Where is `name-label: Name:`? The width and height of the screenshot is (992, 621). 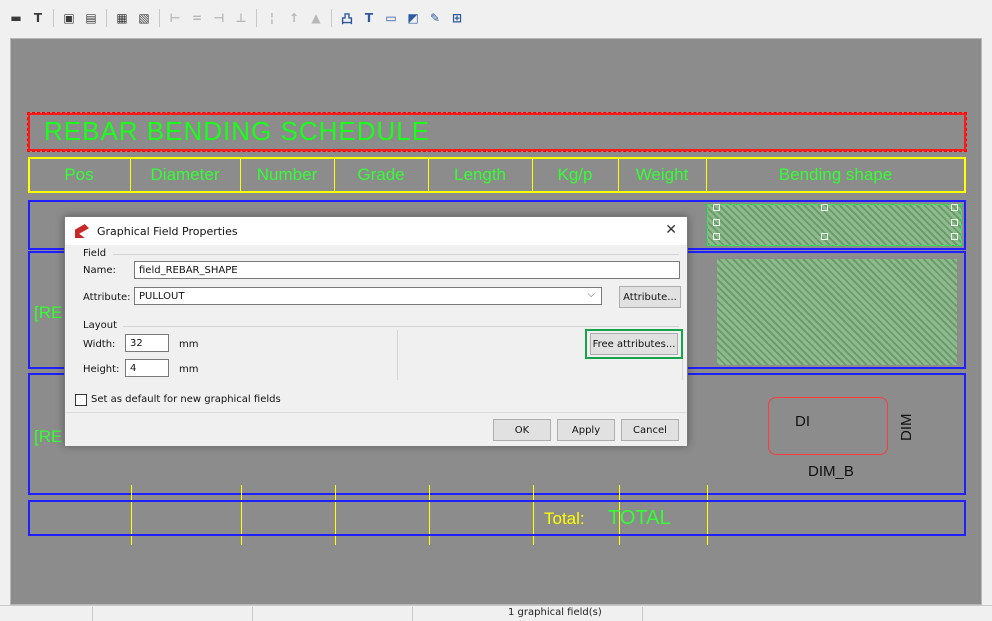 name-label: Name: is located at coordinates (99, 270).